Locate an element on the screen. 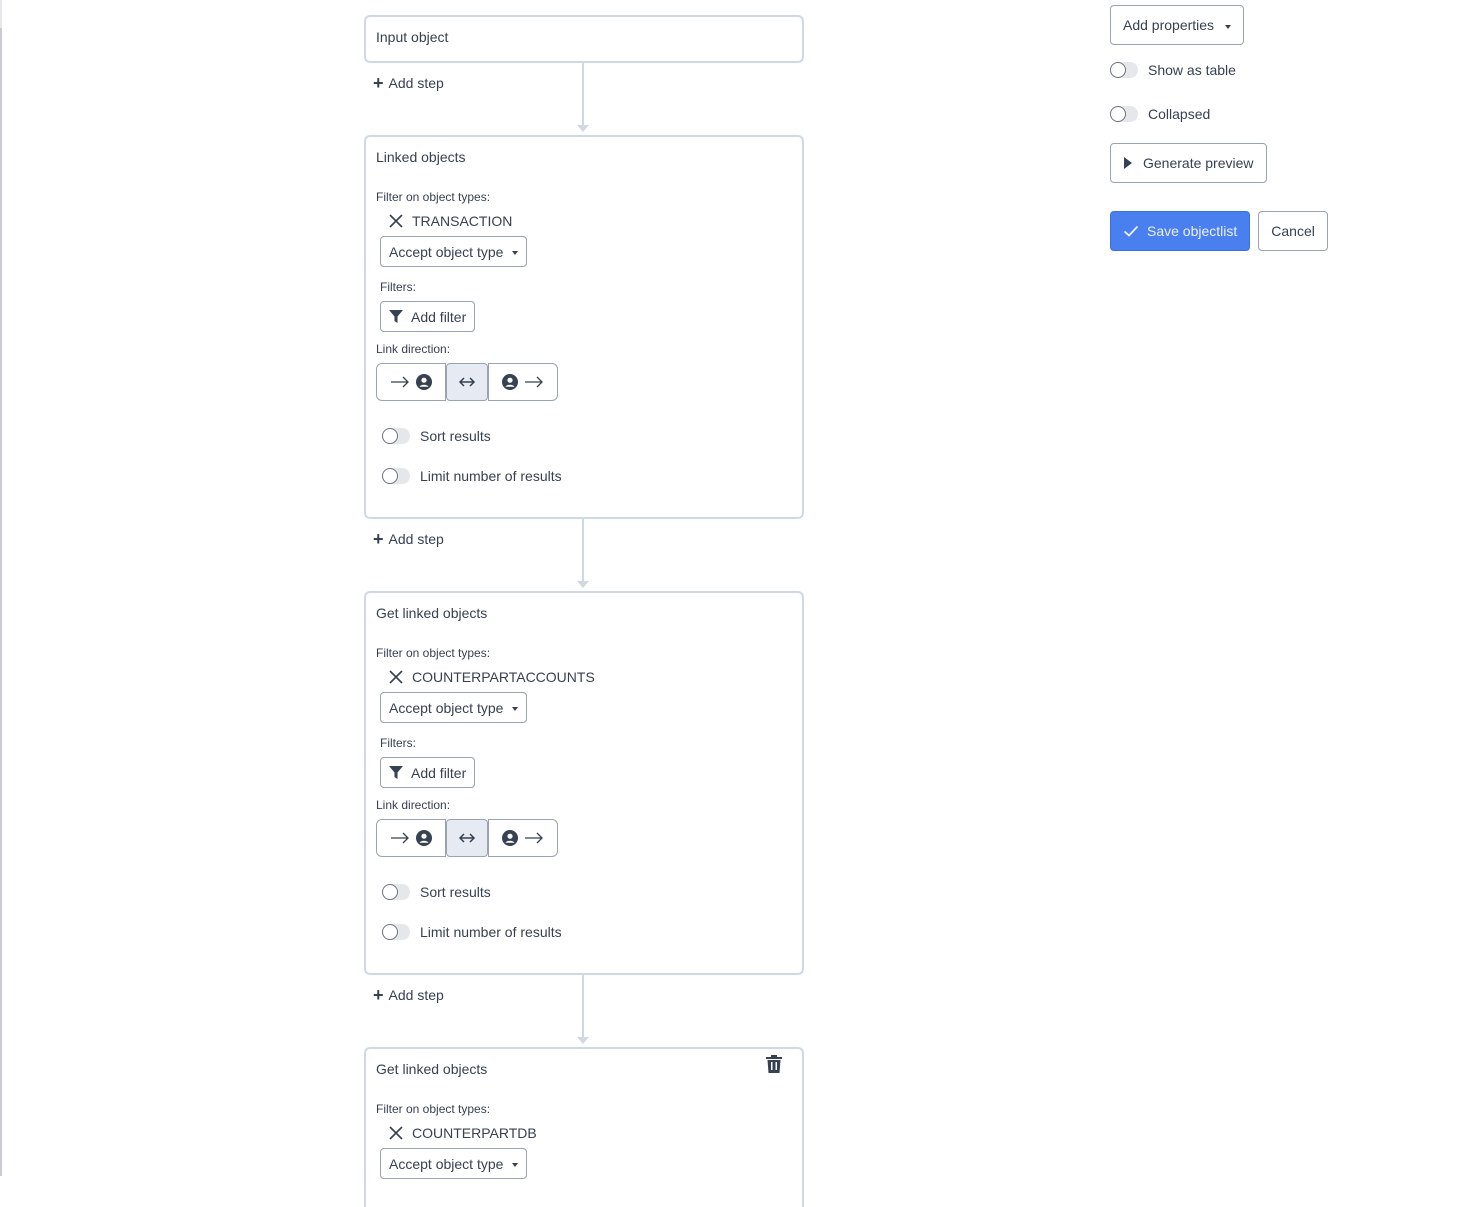  object-type-tag: TRANSACTION is located at coordinates (590, 221).